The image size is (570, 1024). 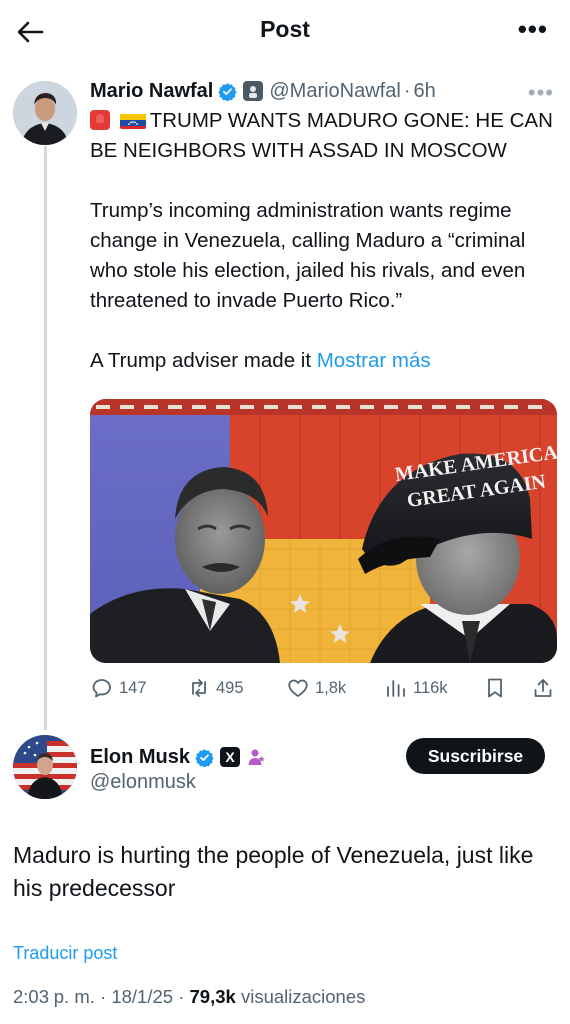 I want to click on avatar-elon-musk, so click(x=45, y=767).